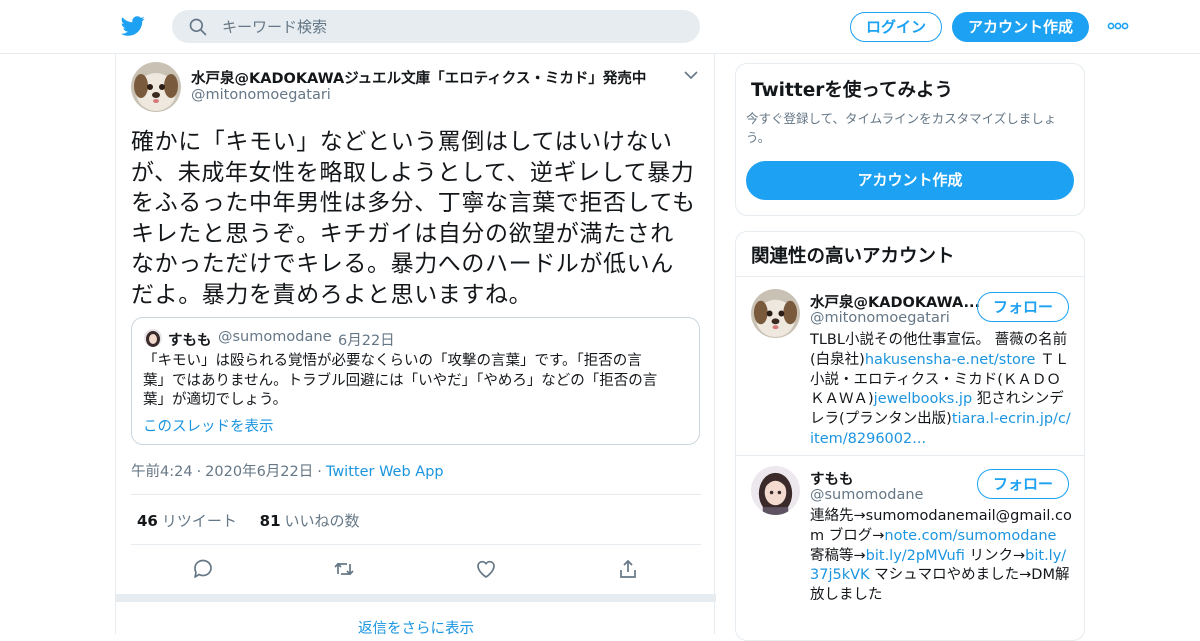 Image resolution: width=1200 pixels, height=641 pixels. Describe the element at coordinates (923, 399) in the screenshot. I see `bio-link: jewelbooks.jp` at that location.